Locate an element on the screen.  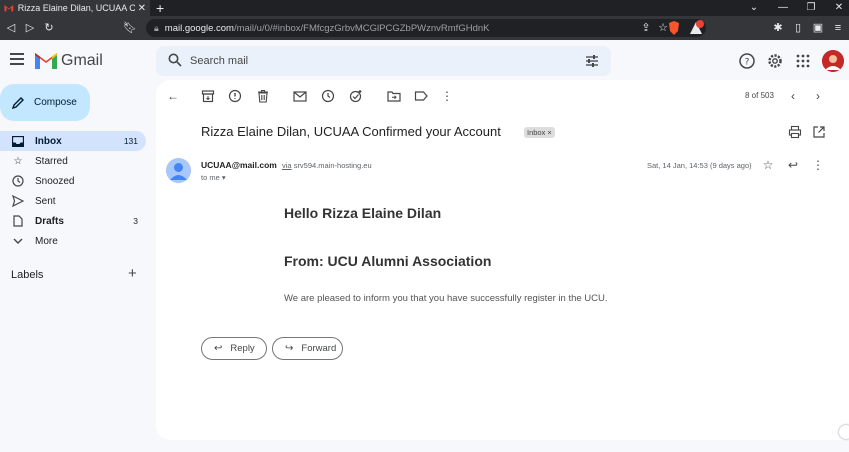
back-icon: ◁ is located at coordinates (11, 28).